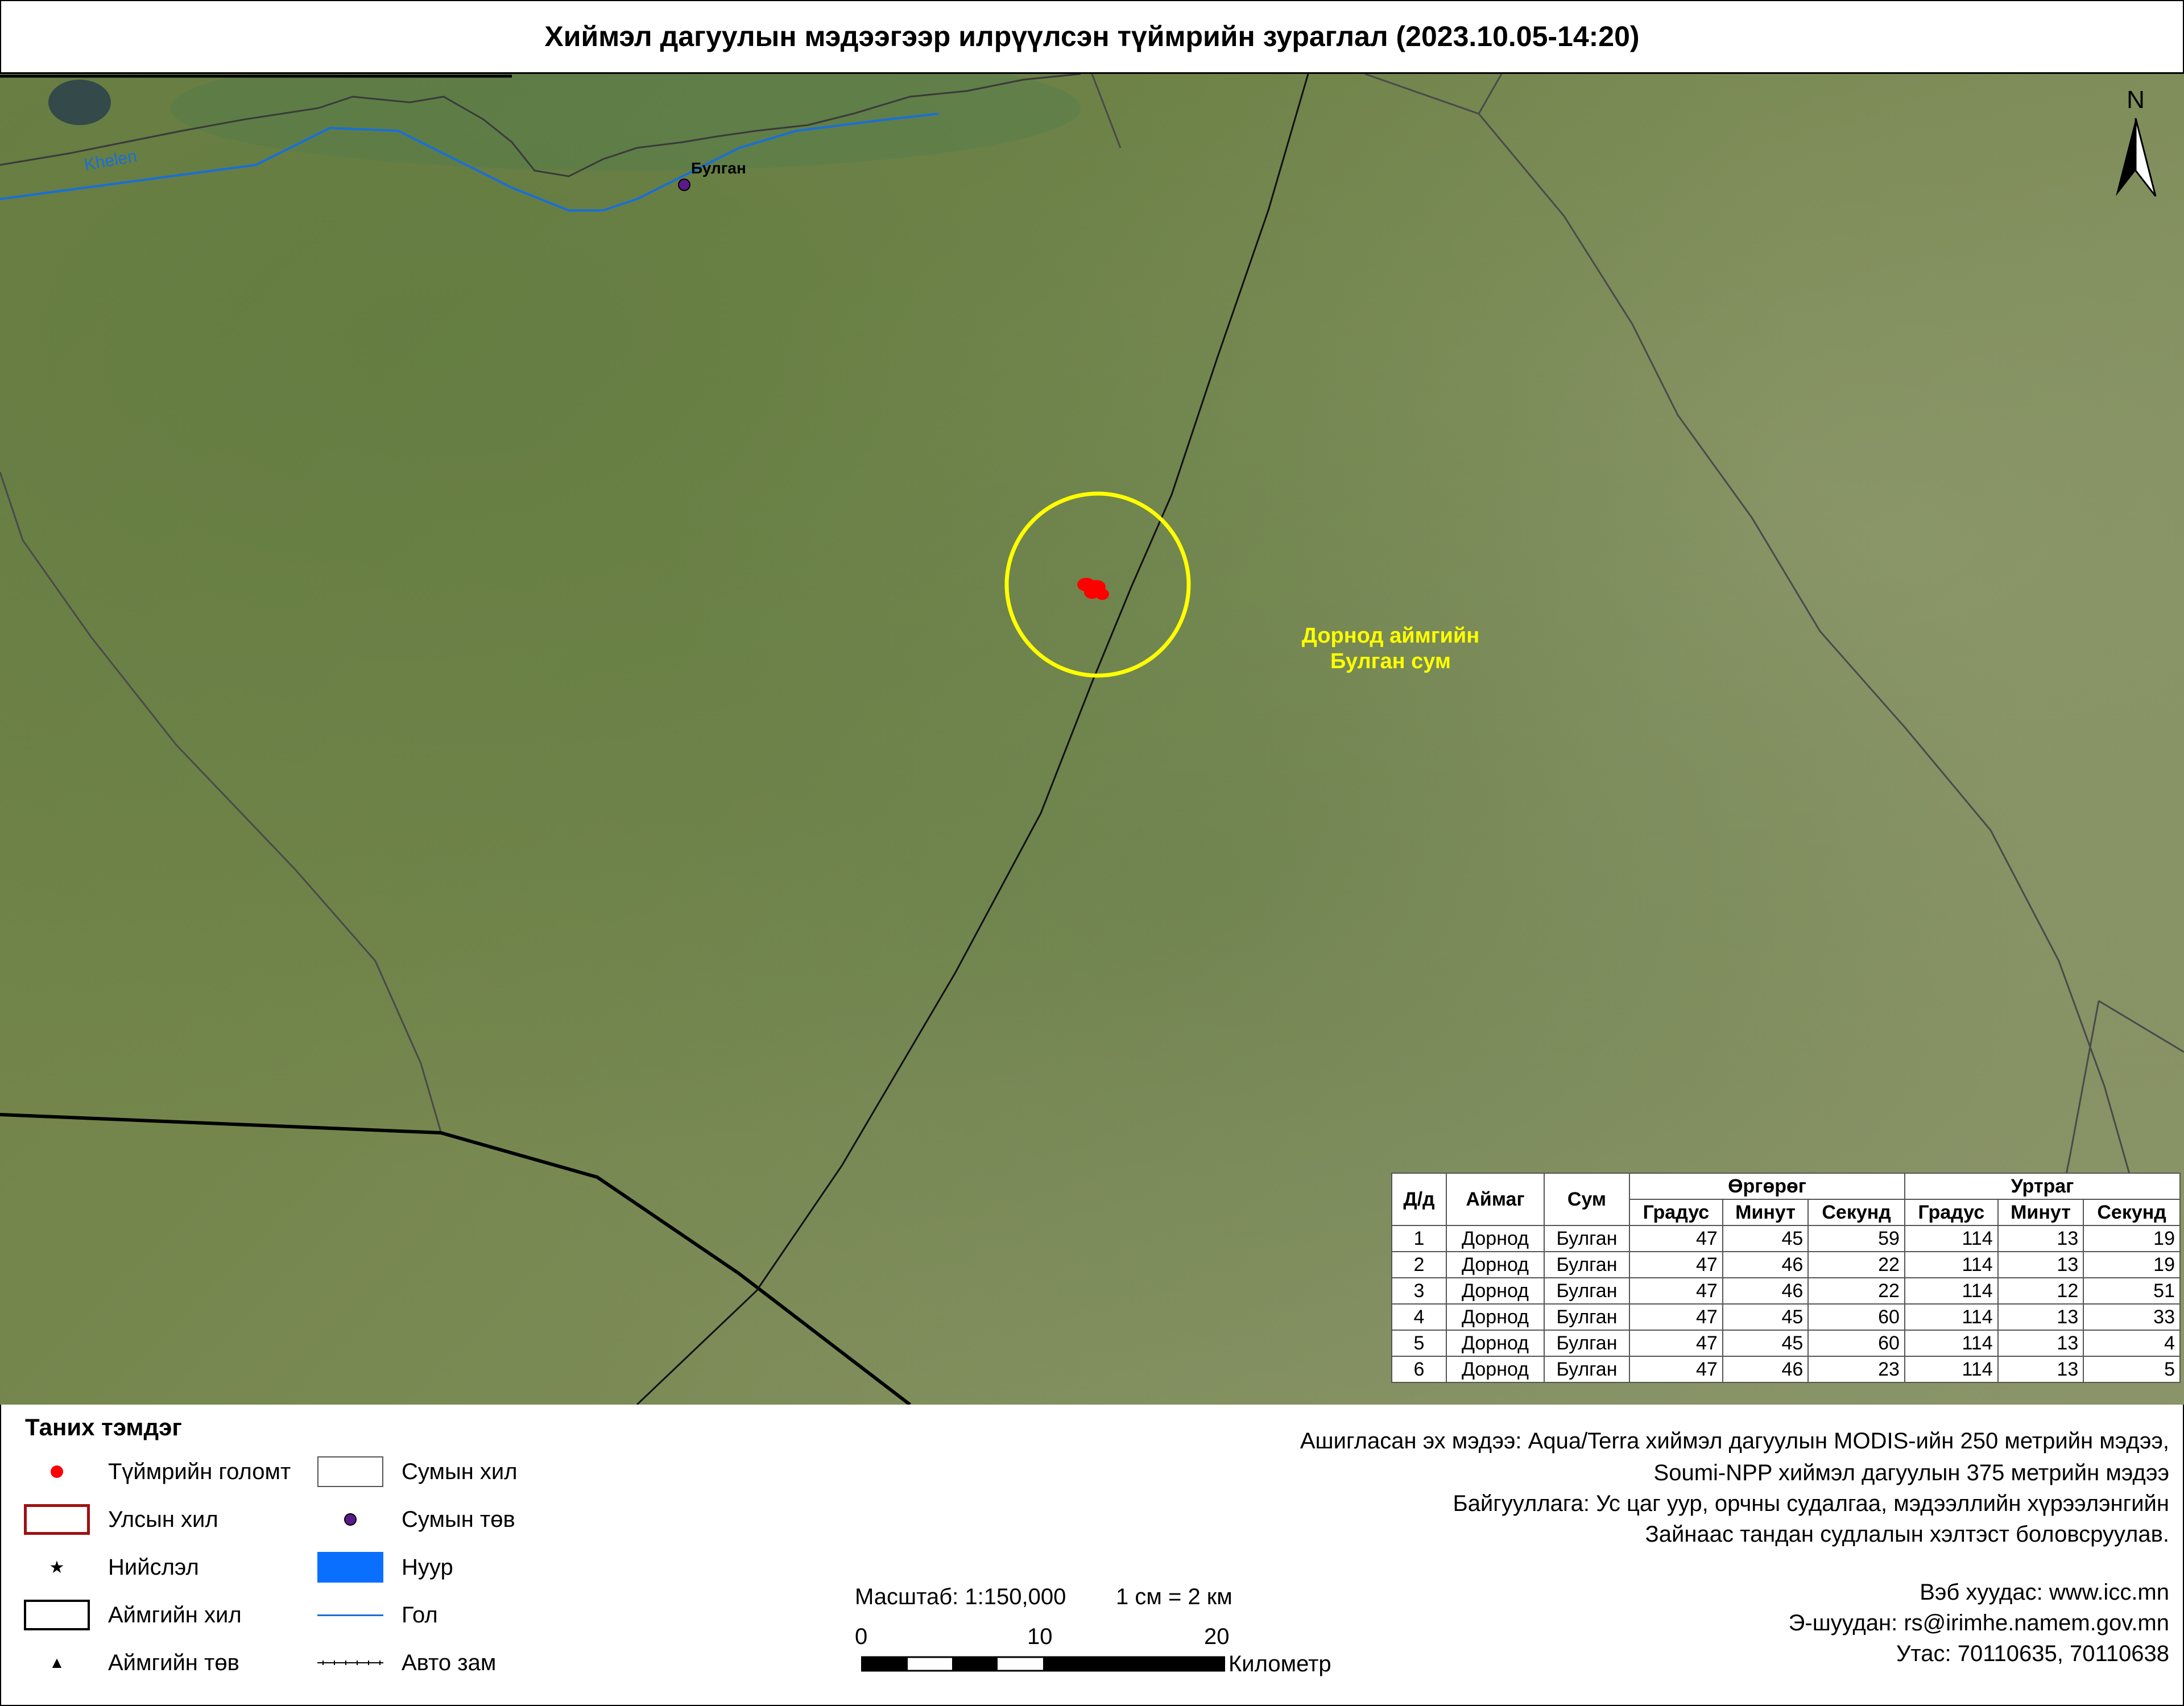 This screenshot has height=1706, width=2184. Describe the element at coordinates (2032, 1654) in the screenshot. I see `contact-phone: Утас: 70110635, 70110638` at that location.